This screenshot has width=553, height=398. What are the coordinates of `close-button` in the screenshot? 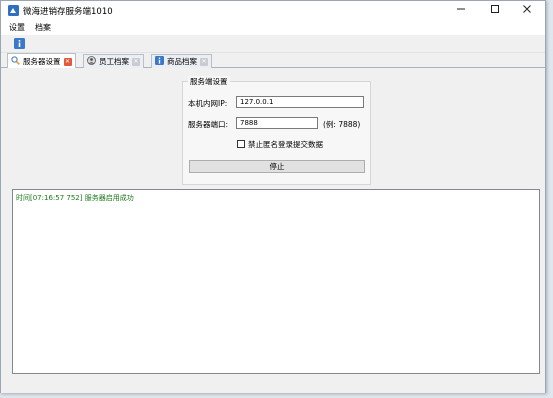 It's located at (527, 10).